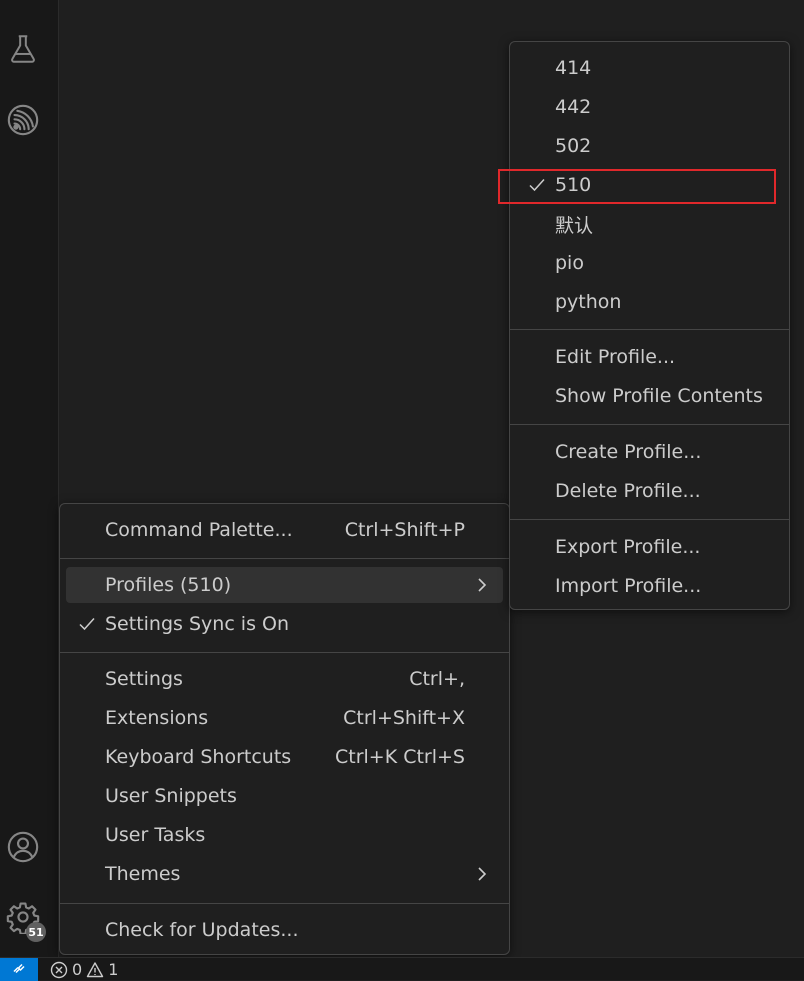  Describe the element at coordinates (29, 478) in the screenshot. I see `activity-bar: 51` at that location.